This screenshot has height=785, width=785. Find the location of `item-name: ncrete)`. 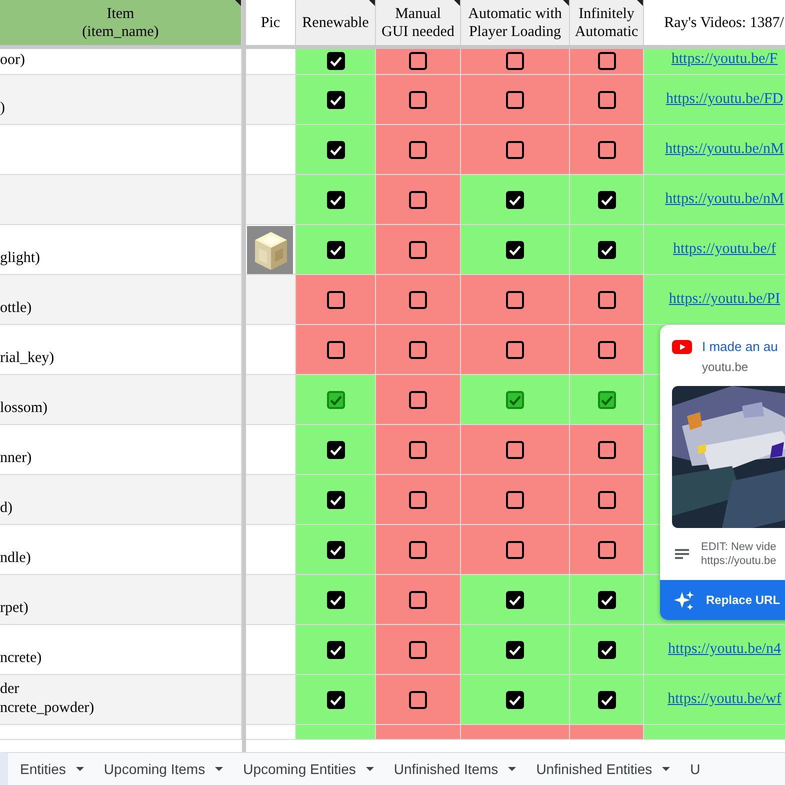

item-name: ncrete) is located at coordinates (21, 658).